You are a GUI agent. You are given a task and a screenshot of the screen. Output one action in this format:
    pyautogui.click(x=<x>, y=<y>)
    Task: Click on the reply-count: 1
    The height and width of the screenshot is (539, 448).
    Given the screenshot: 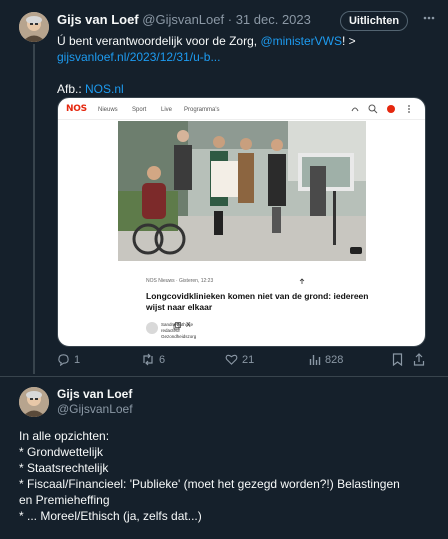 What is the action you would take?
    pyautogui.click(x=77, y=359)
    